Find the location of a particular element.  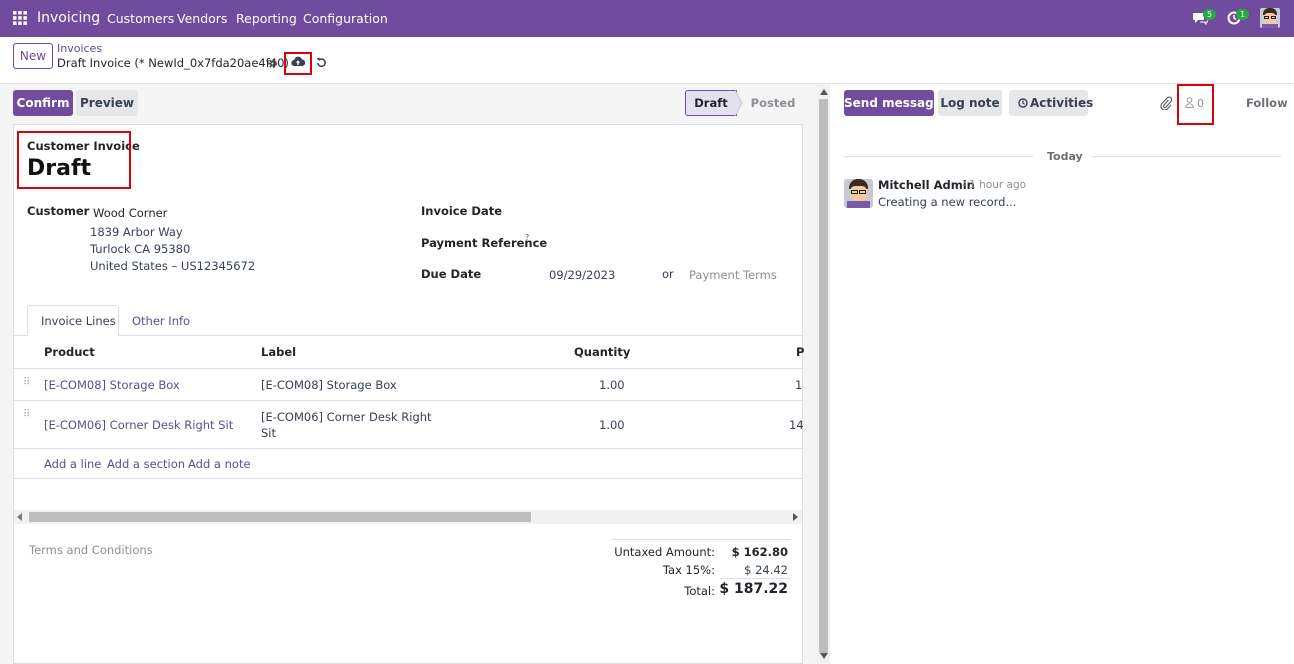

column-quantity: Quantity is located at coordinates (602, 352).